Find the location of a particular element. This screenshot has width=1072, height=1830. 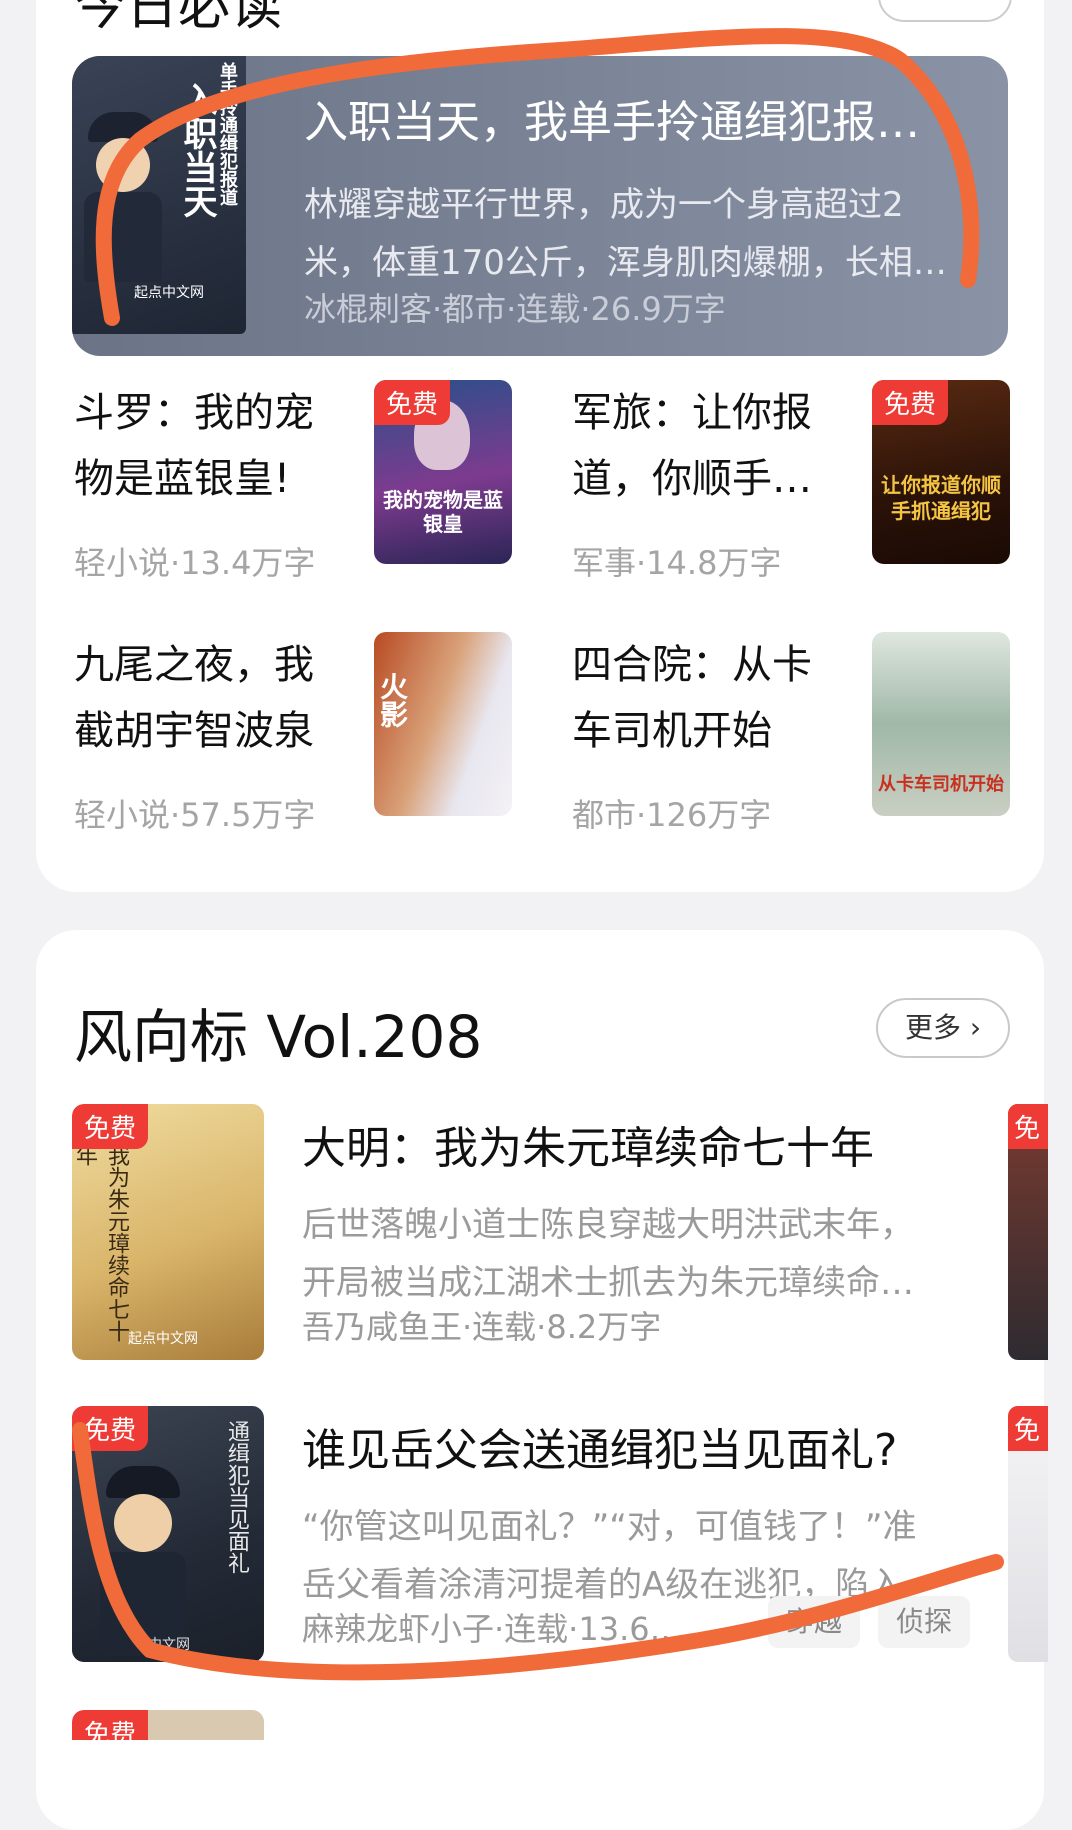

book-meta: 吾乃咸鱼王·连载·8.2万字 is located at coordinates (482, 1327).